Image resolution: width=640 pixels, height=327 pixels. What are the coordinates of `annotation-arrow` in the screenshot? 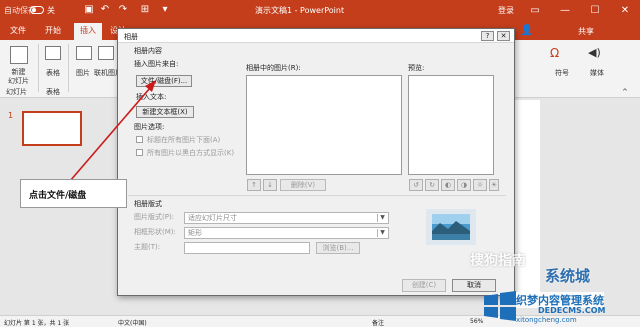 It's located at (112, 131).